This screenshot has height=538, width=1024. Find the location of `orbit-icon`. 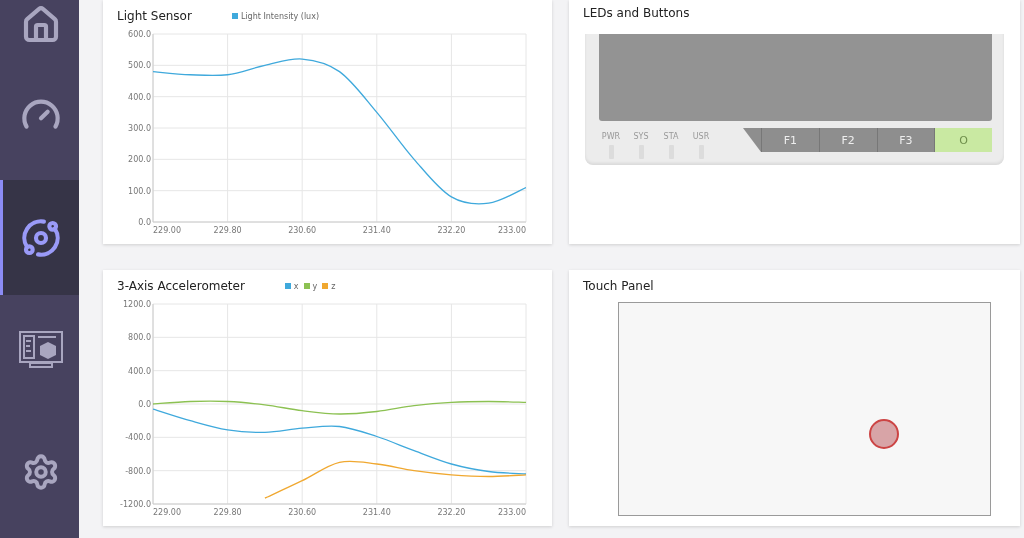

orbit-icon is located at coordinates (41, 237).